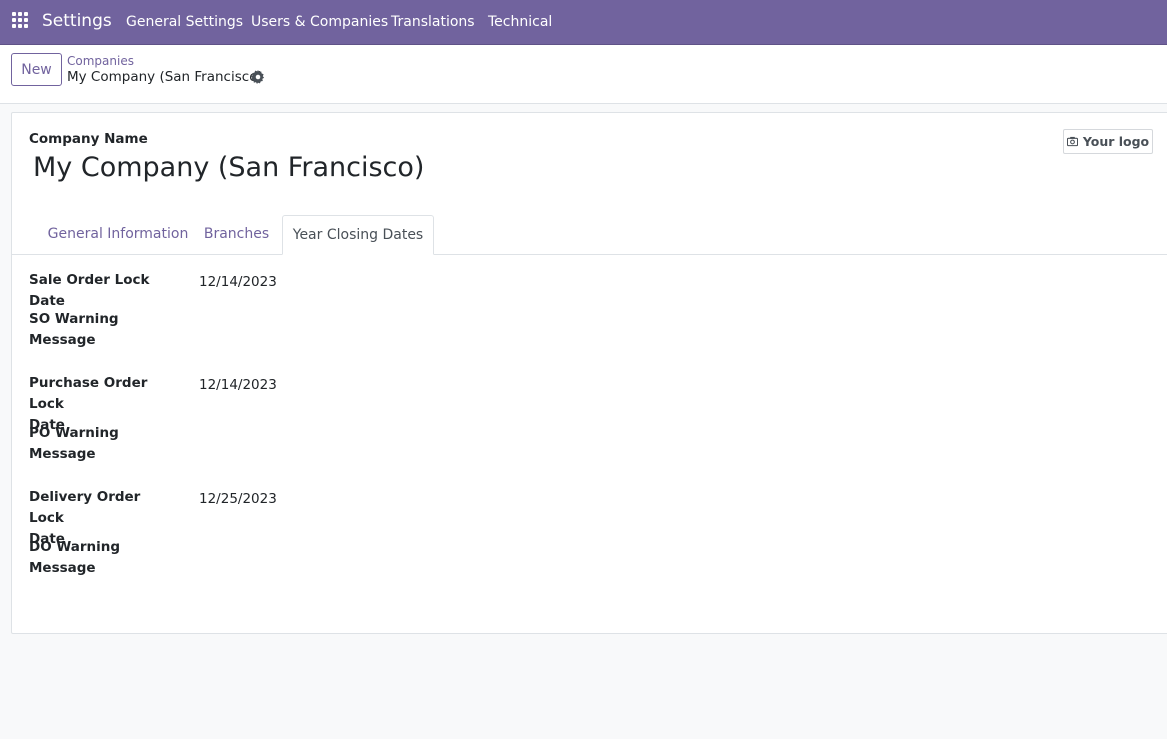  I want to click on menu-technical: Technical, so click(520, 22).